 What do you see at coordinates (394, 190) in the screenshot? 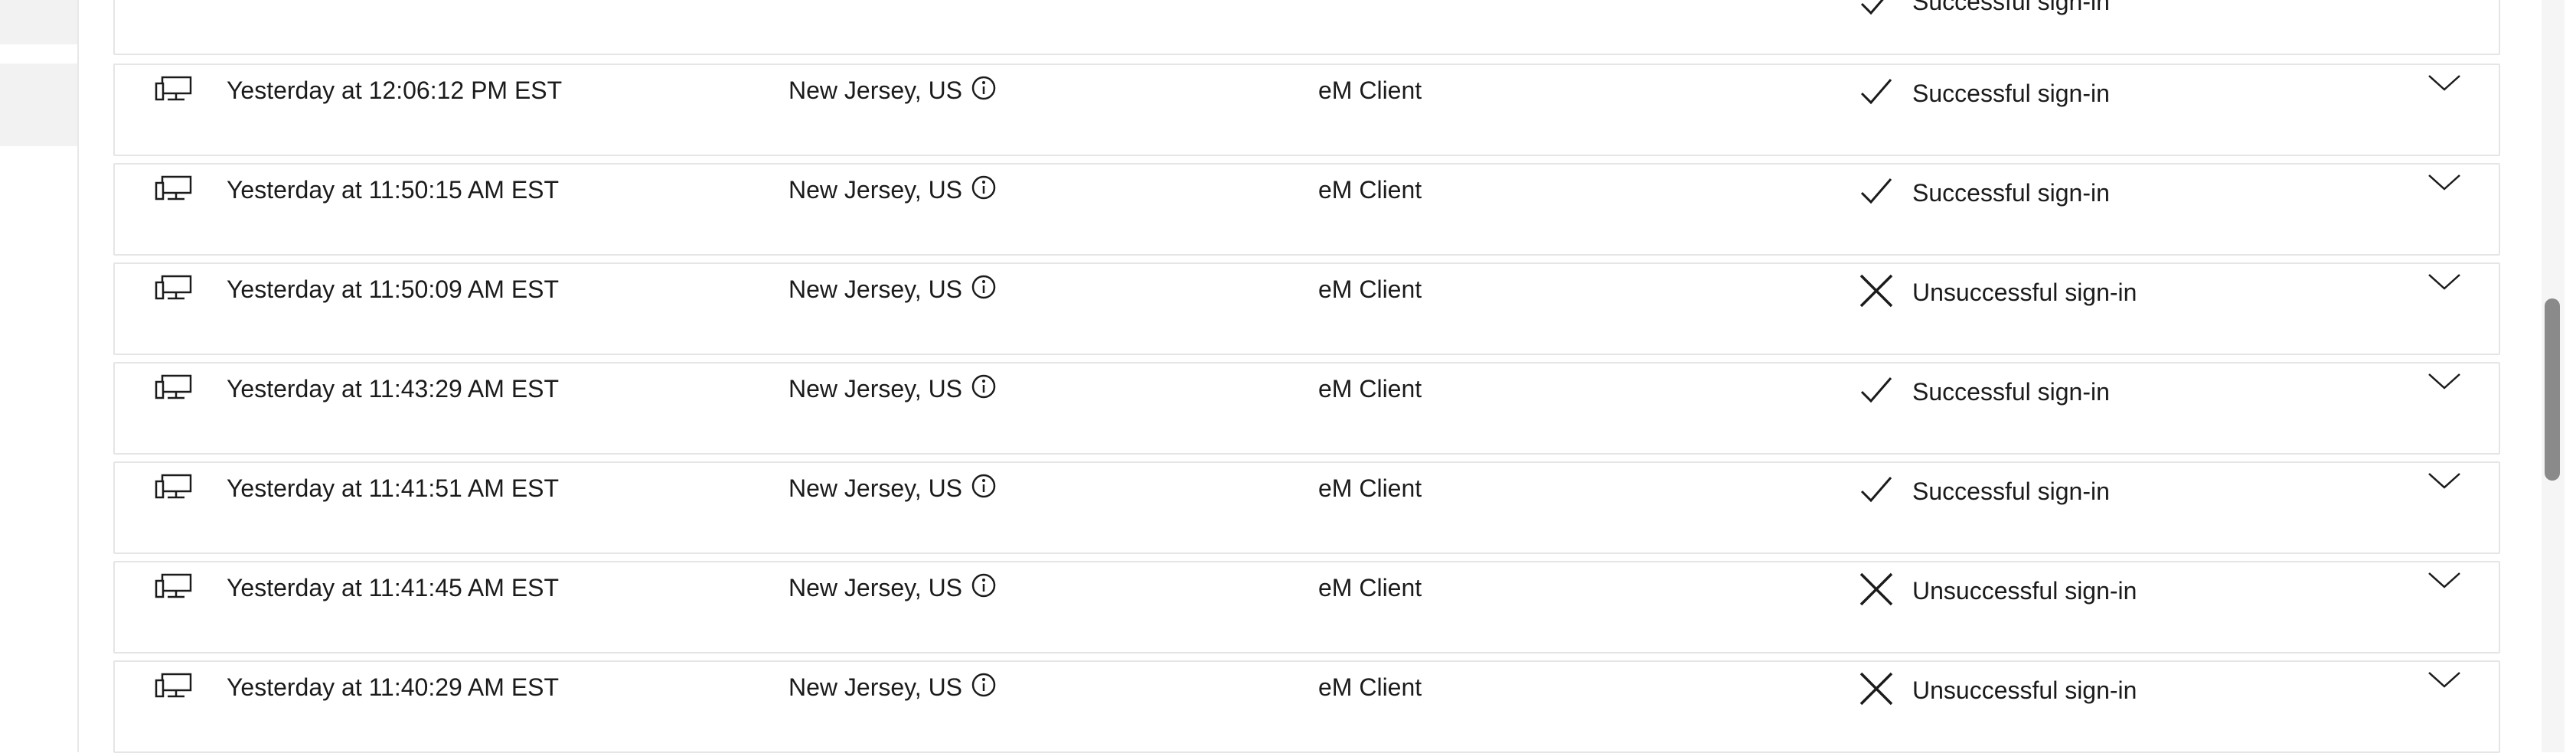
I see `sign-in-time: Yesterday at 11:50:15 AM EST` at bounding box center [394, 190].